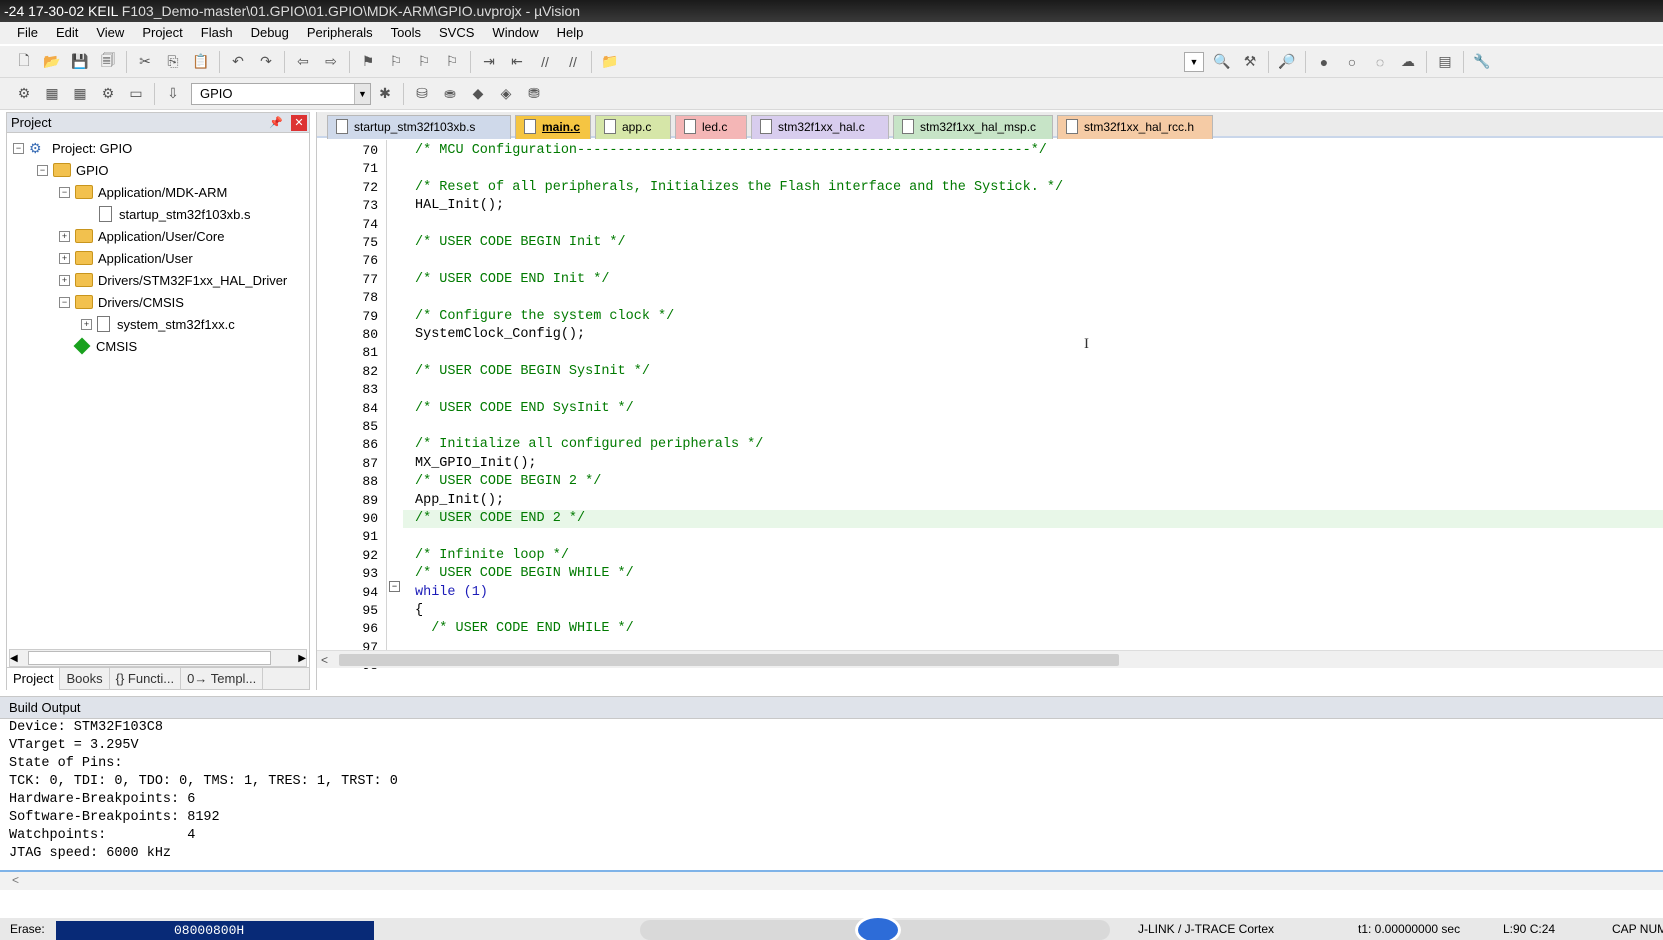 The height and width of the screenshot is (940, 1663). What do you see at coordinates (1033, 593) in the screenshot?
I see `code-line: while (1)` at bounding box center [1033, 593].